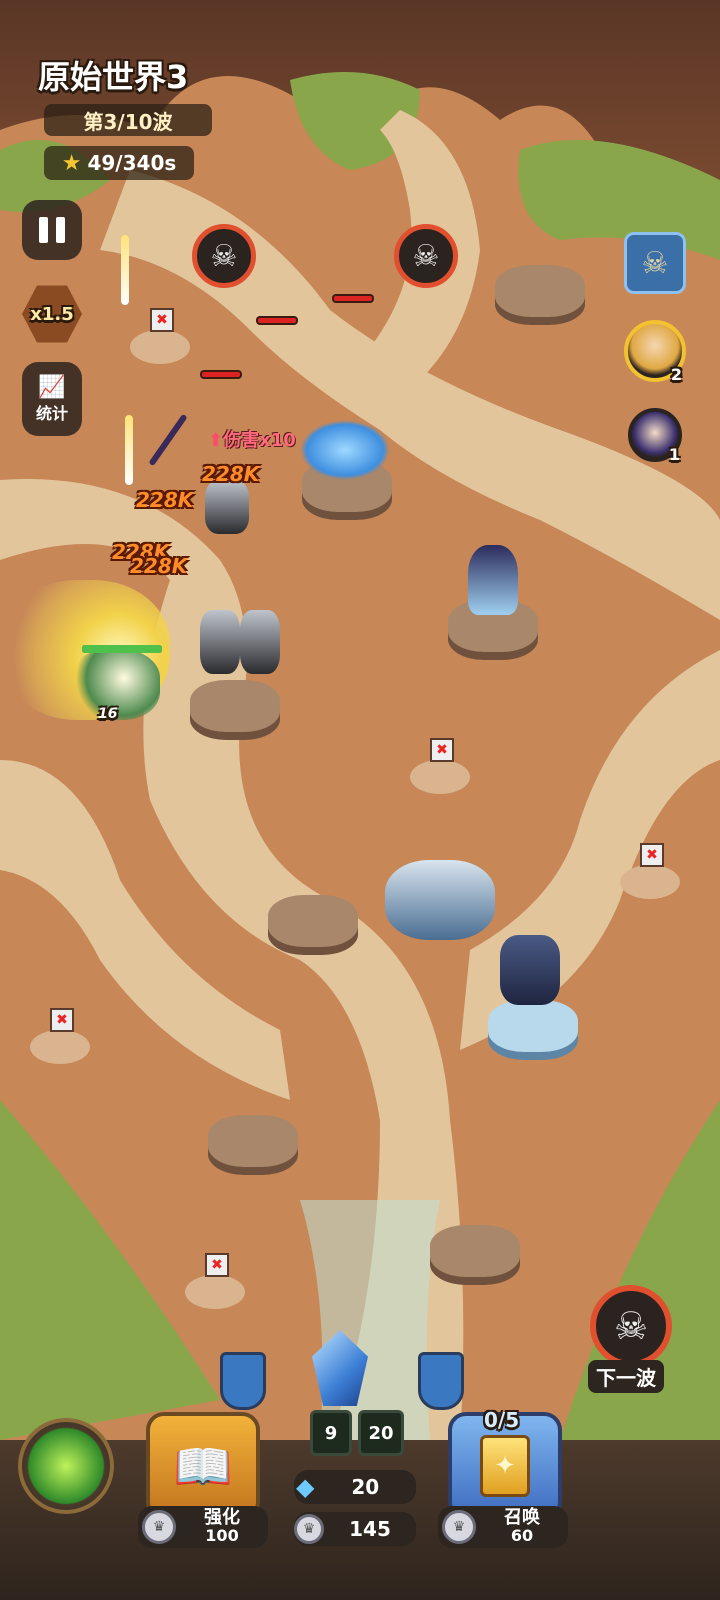  What do you see at coordinates (108, 714) in the screenshot?
I see `boss-level: 16` at bounding box center [108, 714].